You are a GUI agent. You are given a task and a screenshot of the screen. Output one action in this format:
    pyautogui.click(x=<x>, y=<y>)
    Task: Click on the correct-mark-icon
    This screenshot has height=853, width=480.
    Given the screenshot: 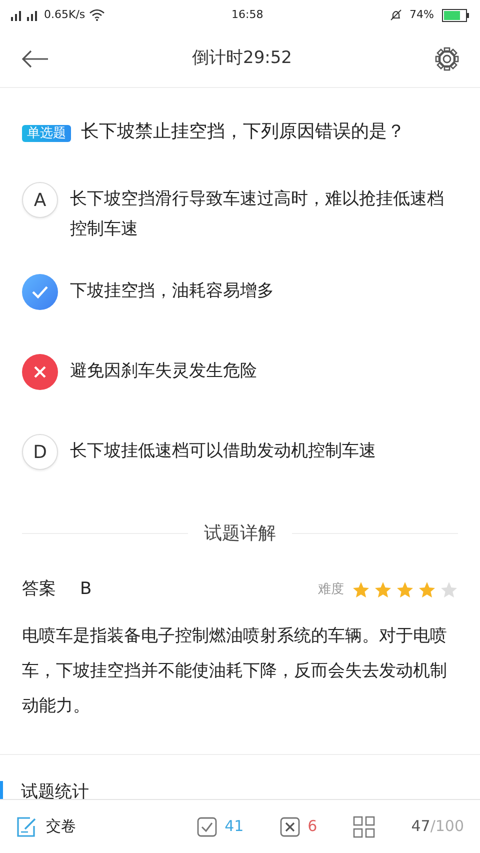 What is the action you would take?
    pyautogui.click(x=40, y=292)
    